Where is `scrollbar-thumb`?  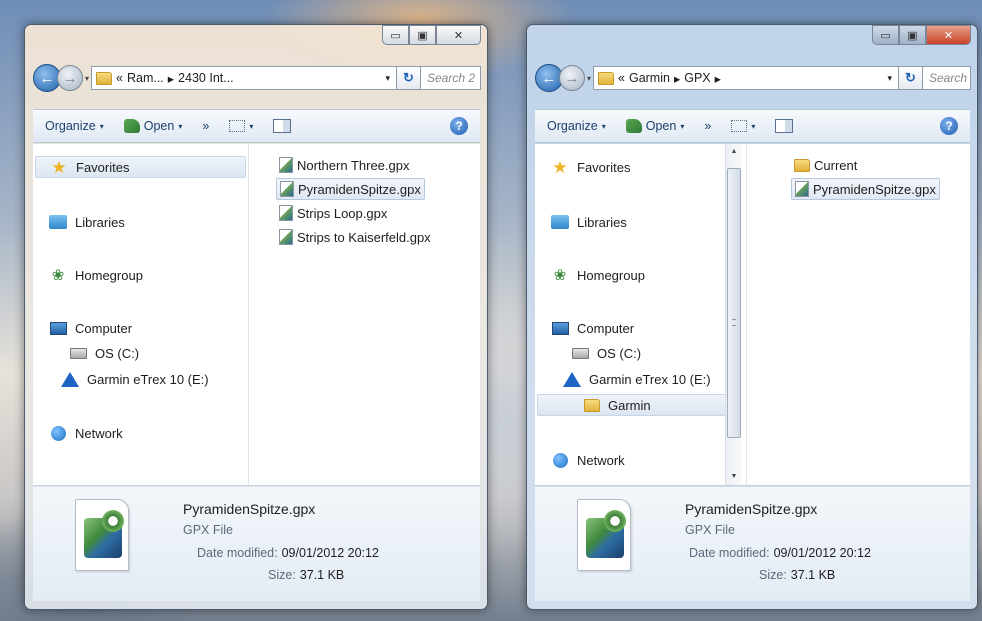 scrollbar-thumb is located at coordinates (734, 303).